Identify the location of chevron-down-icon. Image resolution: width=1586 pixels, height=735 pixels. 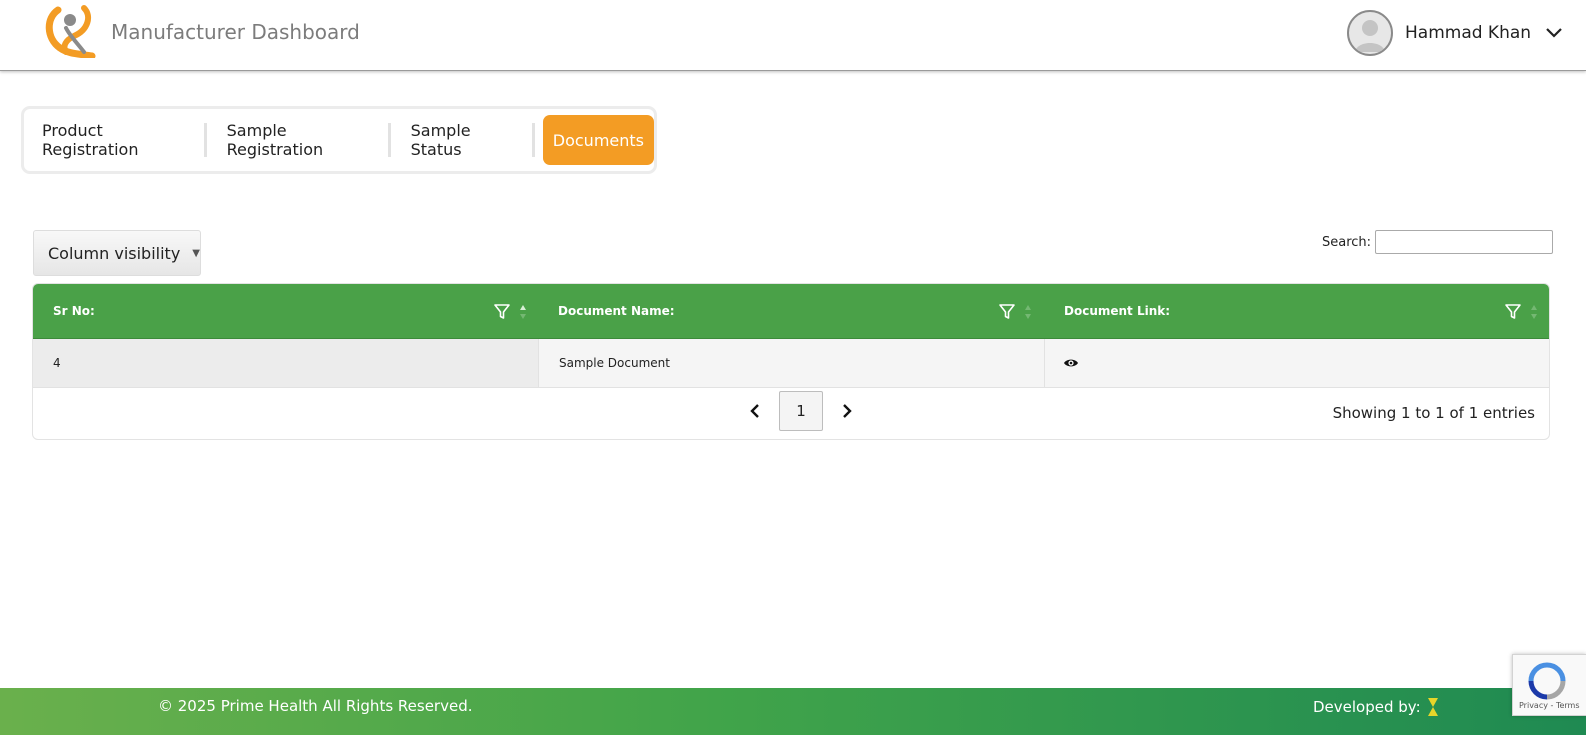
(1554, 33).